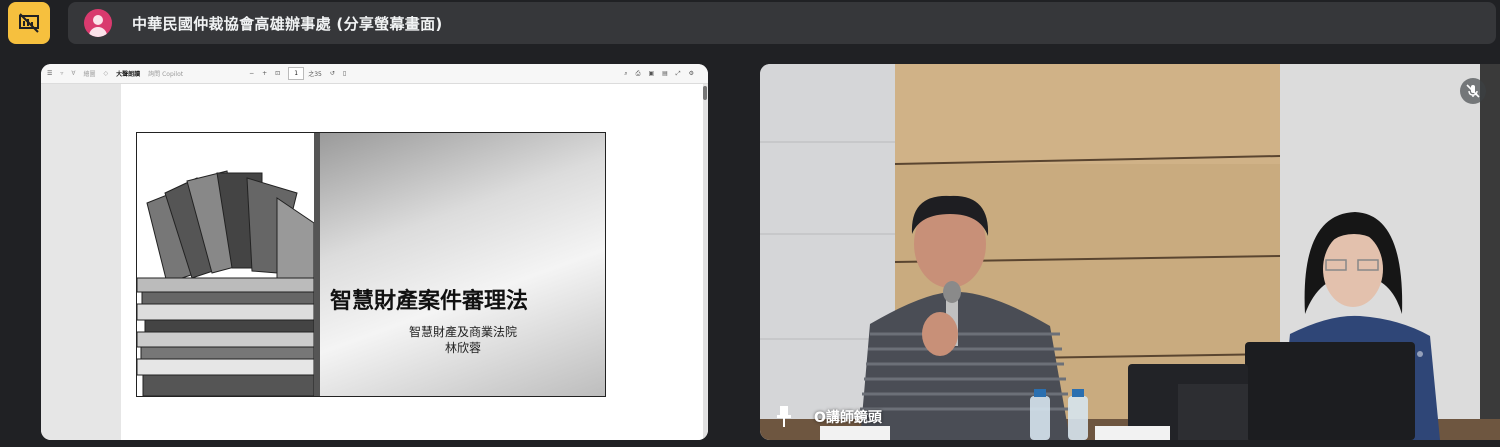 This screenshot has width=1500, height=447. I want to click on settings-gear-icon: ⚙, so click(691, 73).